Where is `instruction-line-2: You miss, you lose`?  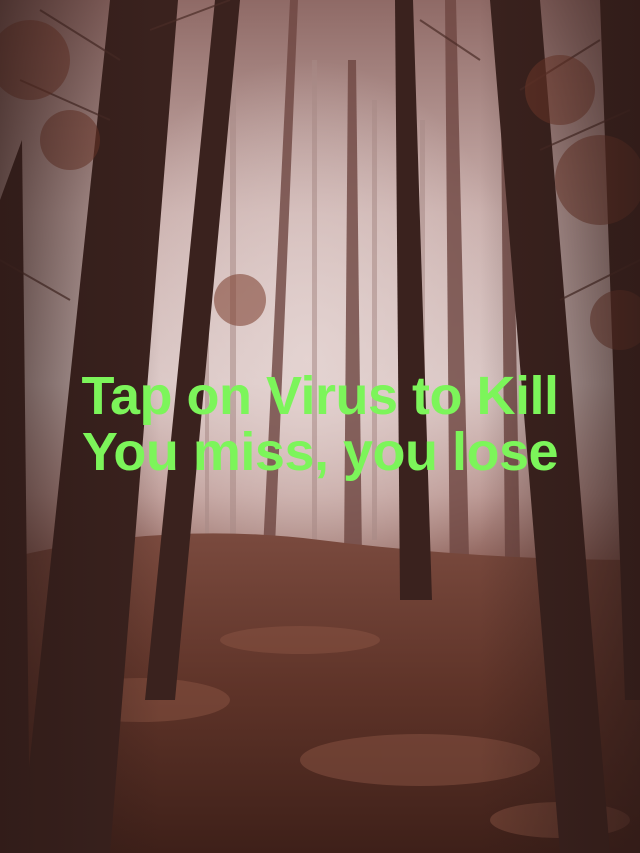
instruction-line-2: You miss, you lose is located at coordinates (320, 452).